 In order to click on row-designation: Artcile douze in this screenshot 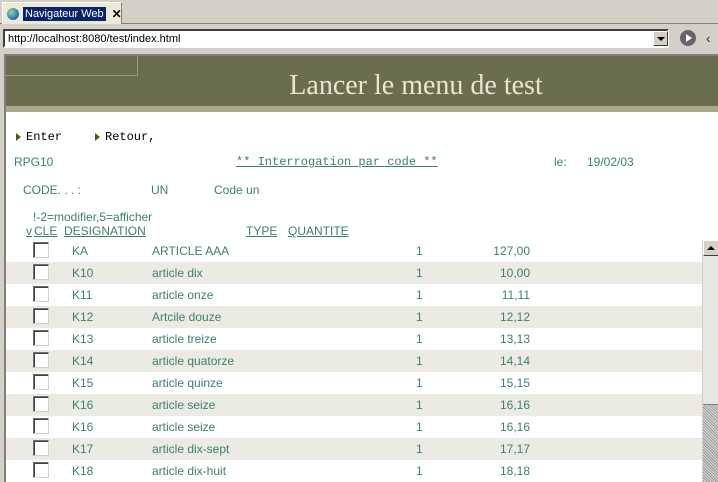, I will do `click(187, 317)`.